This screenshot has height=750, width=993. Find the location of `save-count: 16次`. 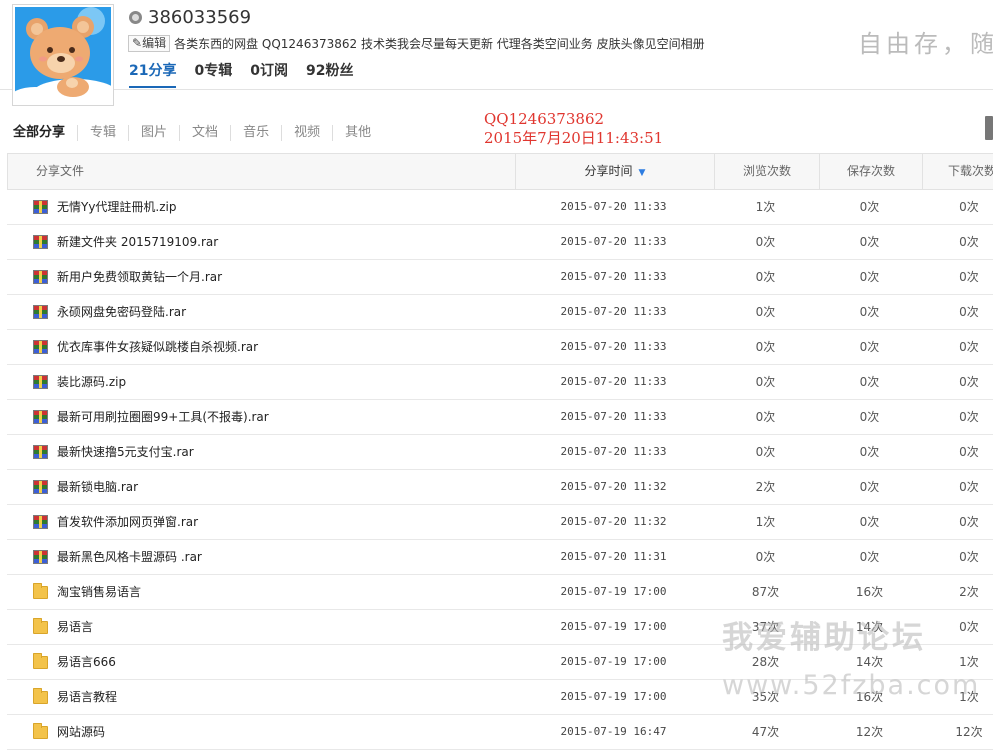

save-count: 16次 is located at coordinates (869, 592).